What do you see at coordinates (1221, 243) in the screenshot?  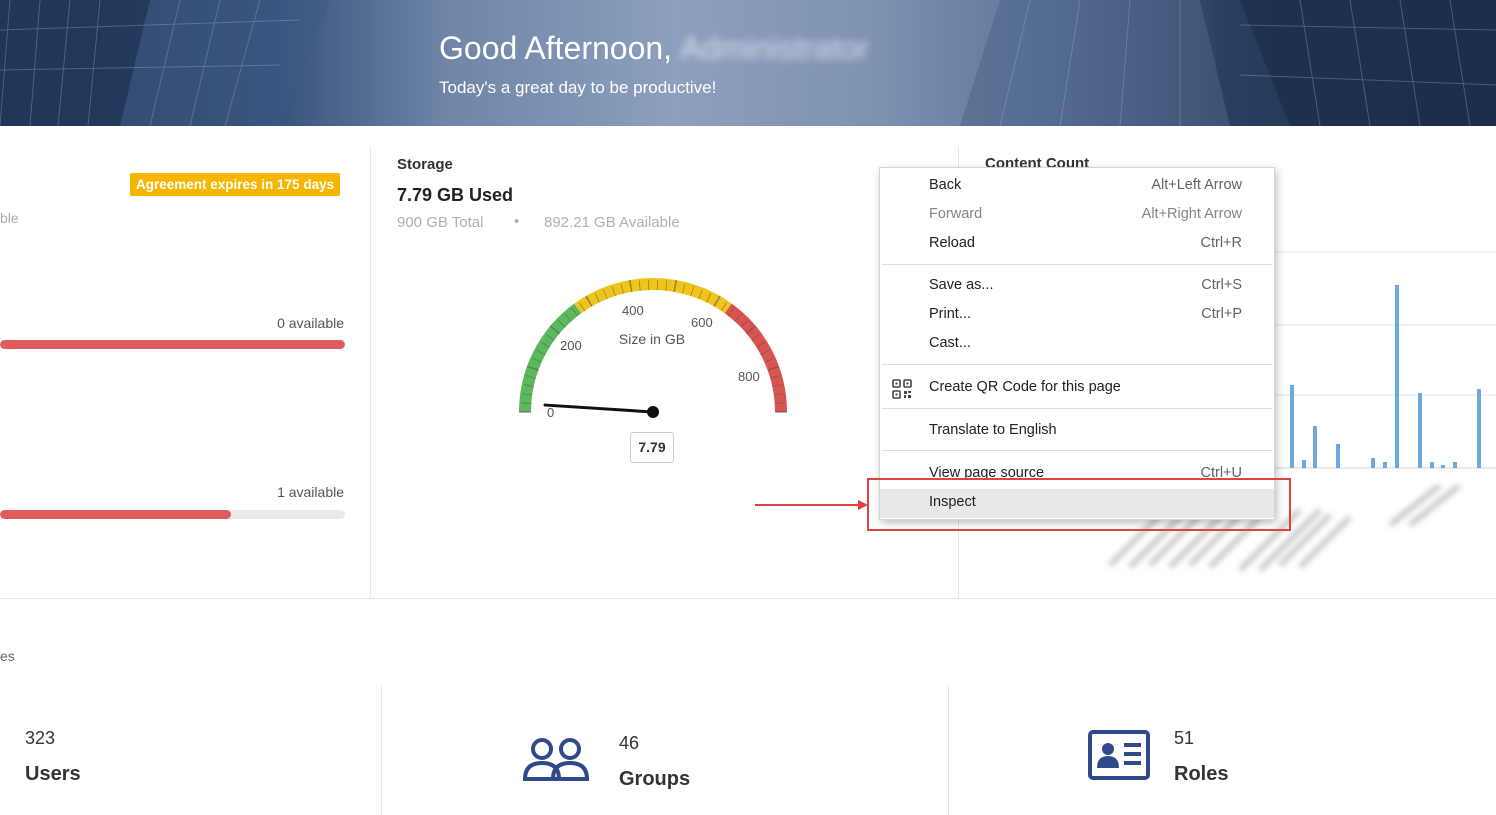 I see `menu-item-shortcut: Ctrl+R` at bounding box center [1221, 243].